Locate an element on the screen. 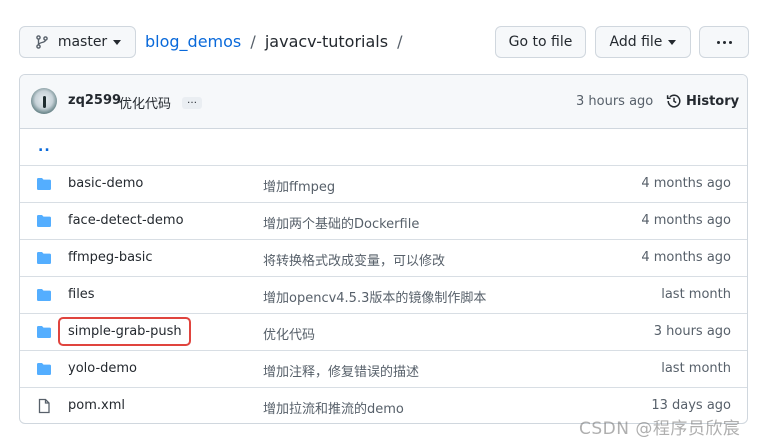  file-commit-message: 增加注释，修复错误的描述 is located at coordinates (341, 370).